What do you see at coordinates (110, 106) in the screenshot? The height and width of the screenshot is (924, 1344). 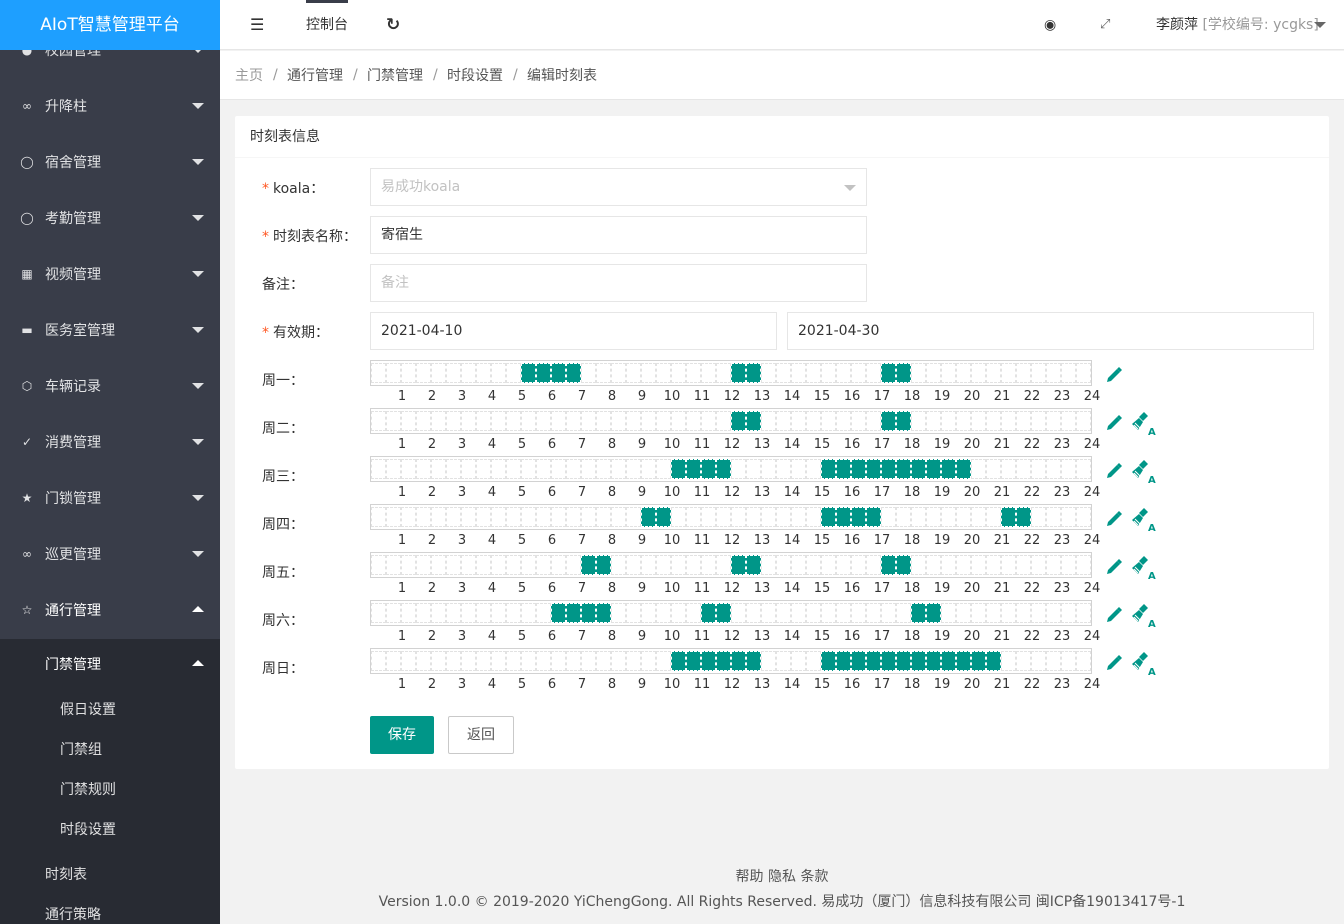 I see `sidebar-item-bollard: ∞ 升降柱` at bounding box center [110, 106].